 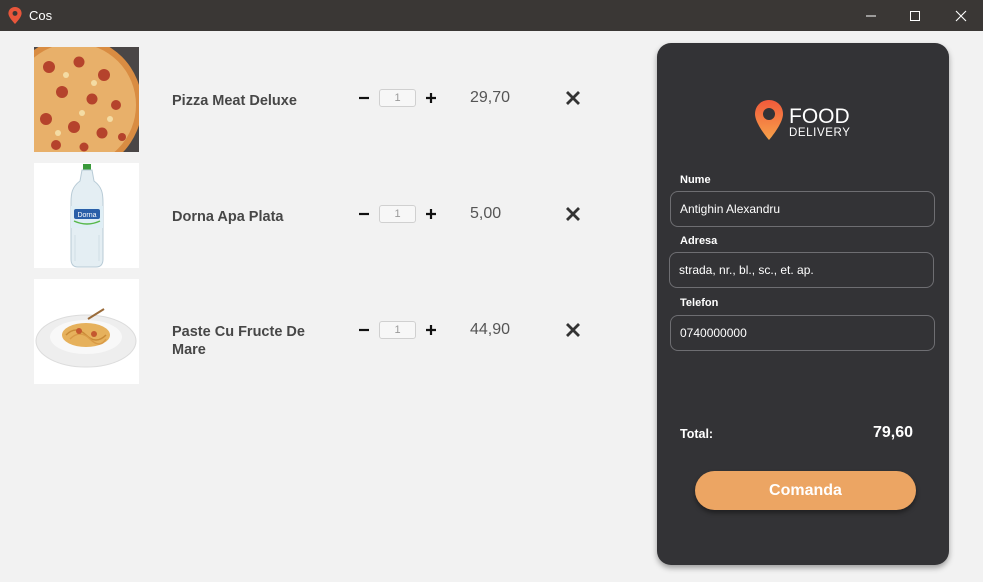 I want to click on name-field, so click(x=802, y=209).